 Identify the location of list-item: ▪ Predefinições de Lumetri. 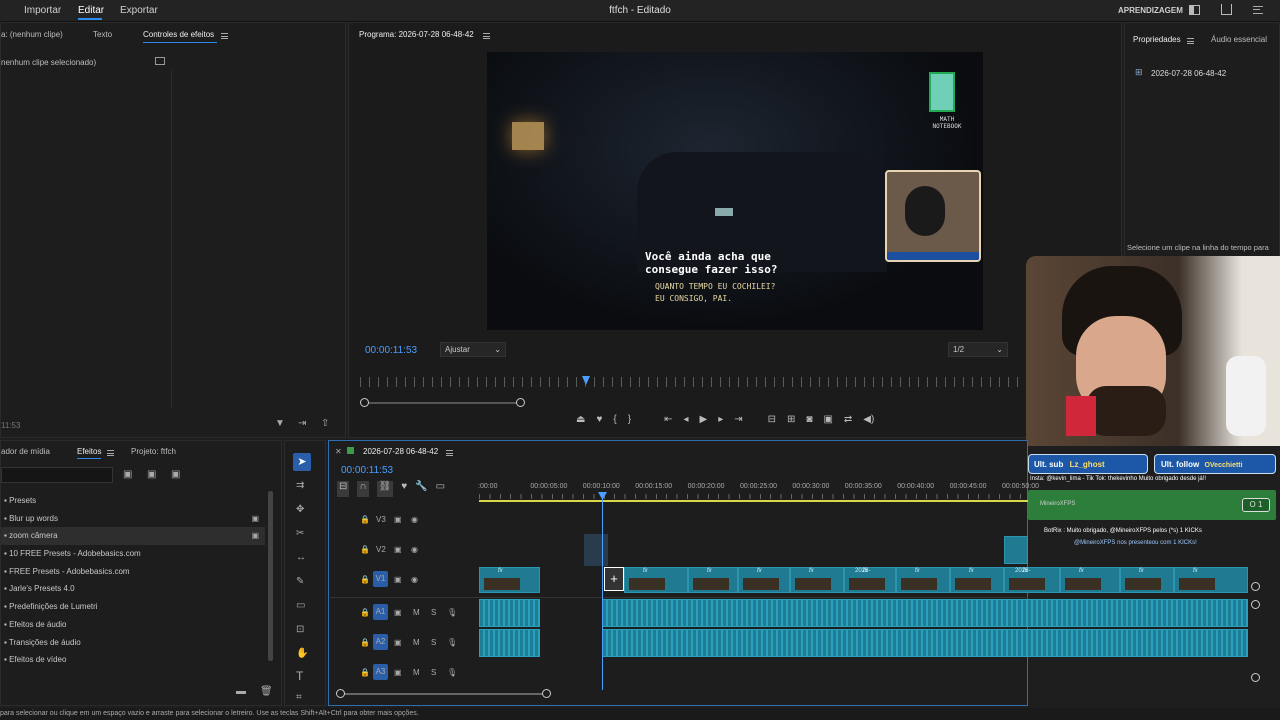
(133, 607).